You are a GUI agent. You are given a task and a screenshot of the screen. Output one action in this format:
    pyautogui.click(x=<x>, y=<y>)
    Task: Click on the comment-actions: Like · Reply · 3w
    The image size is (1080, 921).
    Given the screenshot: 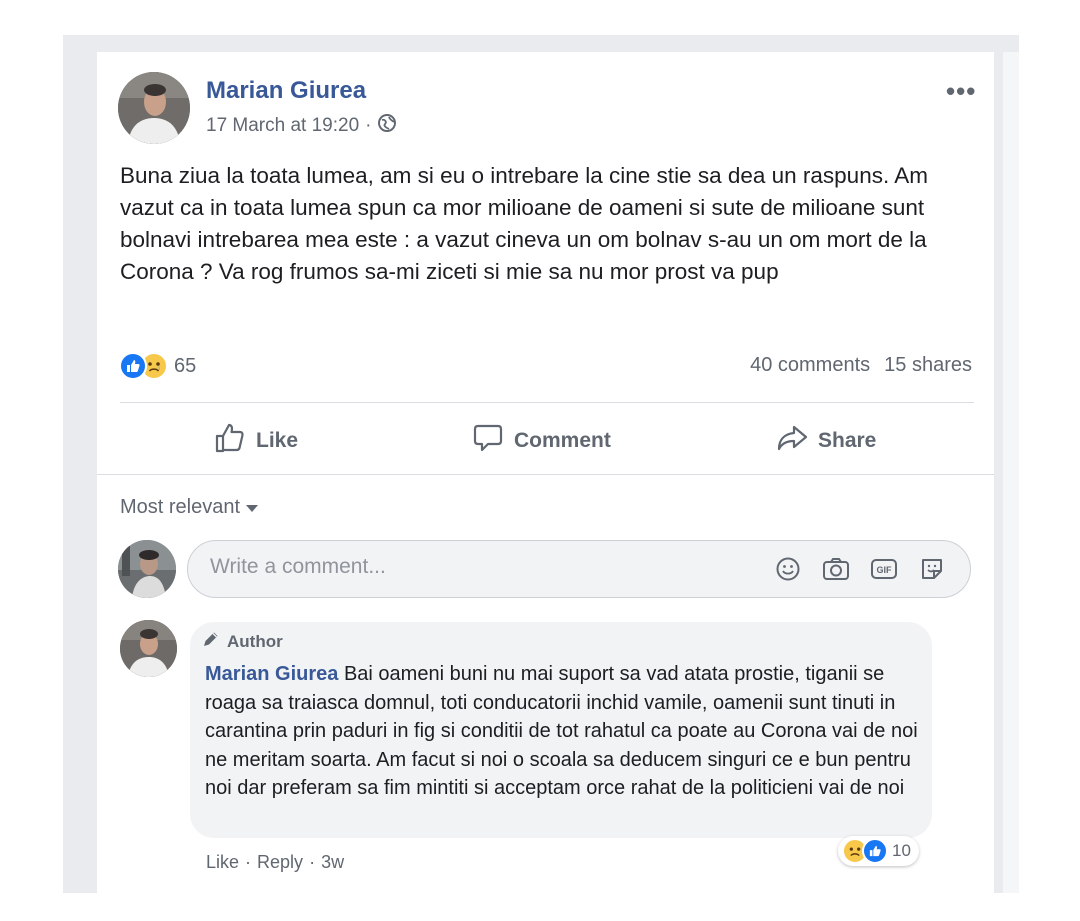 What is the action you would take?
    pyautogui.click(x=275, y=862)
    